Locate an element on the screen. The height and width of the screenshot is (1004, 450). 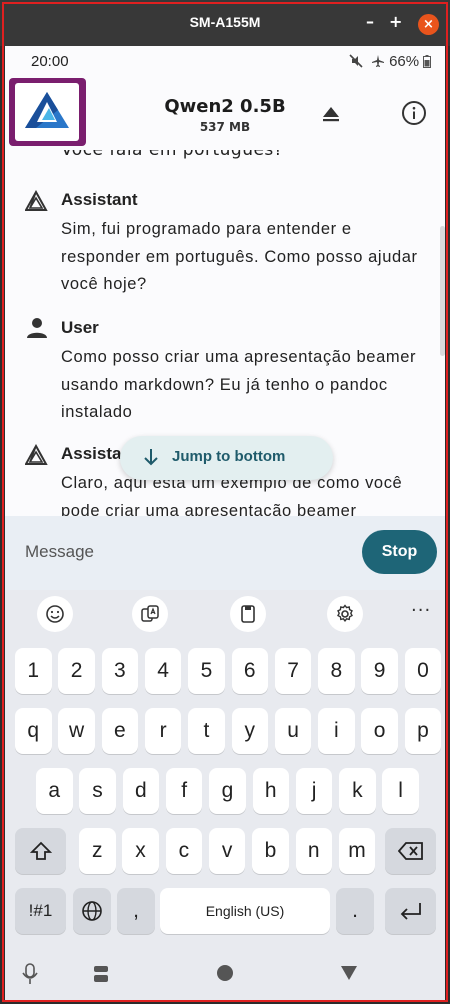
battery-percent: 66% is located at coordinates (404, 61).